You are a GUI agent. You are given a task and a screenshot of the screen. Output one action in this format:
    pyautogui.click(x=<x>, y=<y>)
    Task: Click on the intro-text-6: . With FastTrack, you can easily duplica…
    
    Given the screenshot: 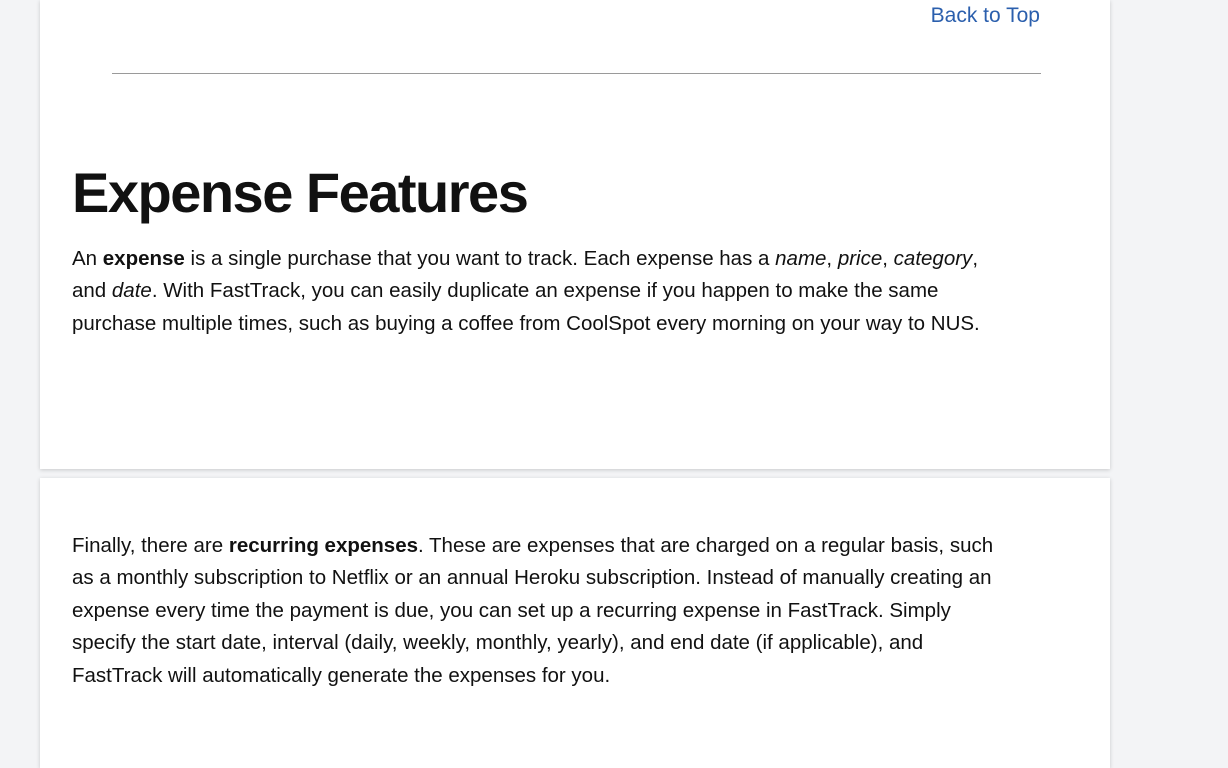 What is the action you would take?
    pyautogui.click(x=526, y=307)
    